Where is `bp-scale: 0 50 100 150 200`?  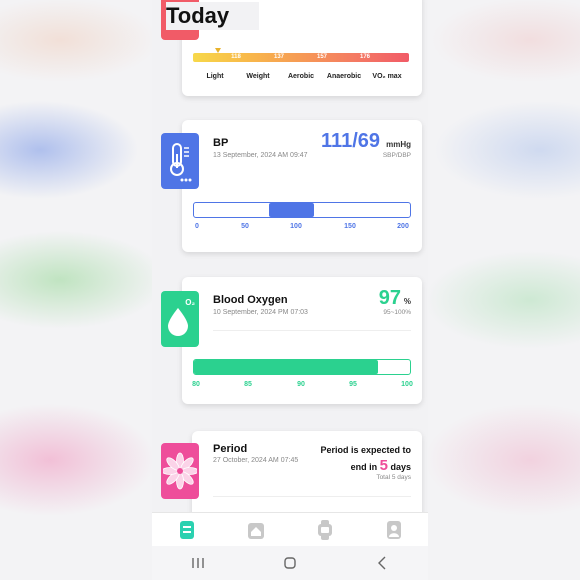
bp-scale: 0 50 100 150 200 is located at coordinates (302, 228).